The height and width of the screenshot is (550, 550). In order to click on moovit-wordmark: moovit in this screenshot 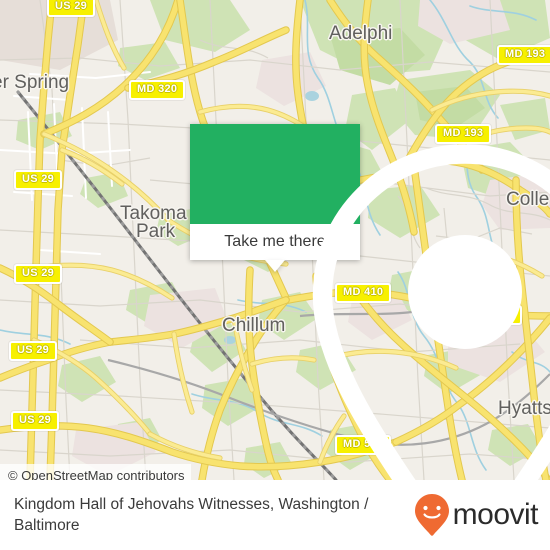, I will do `click(495, 514)`.